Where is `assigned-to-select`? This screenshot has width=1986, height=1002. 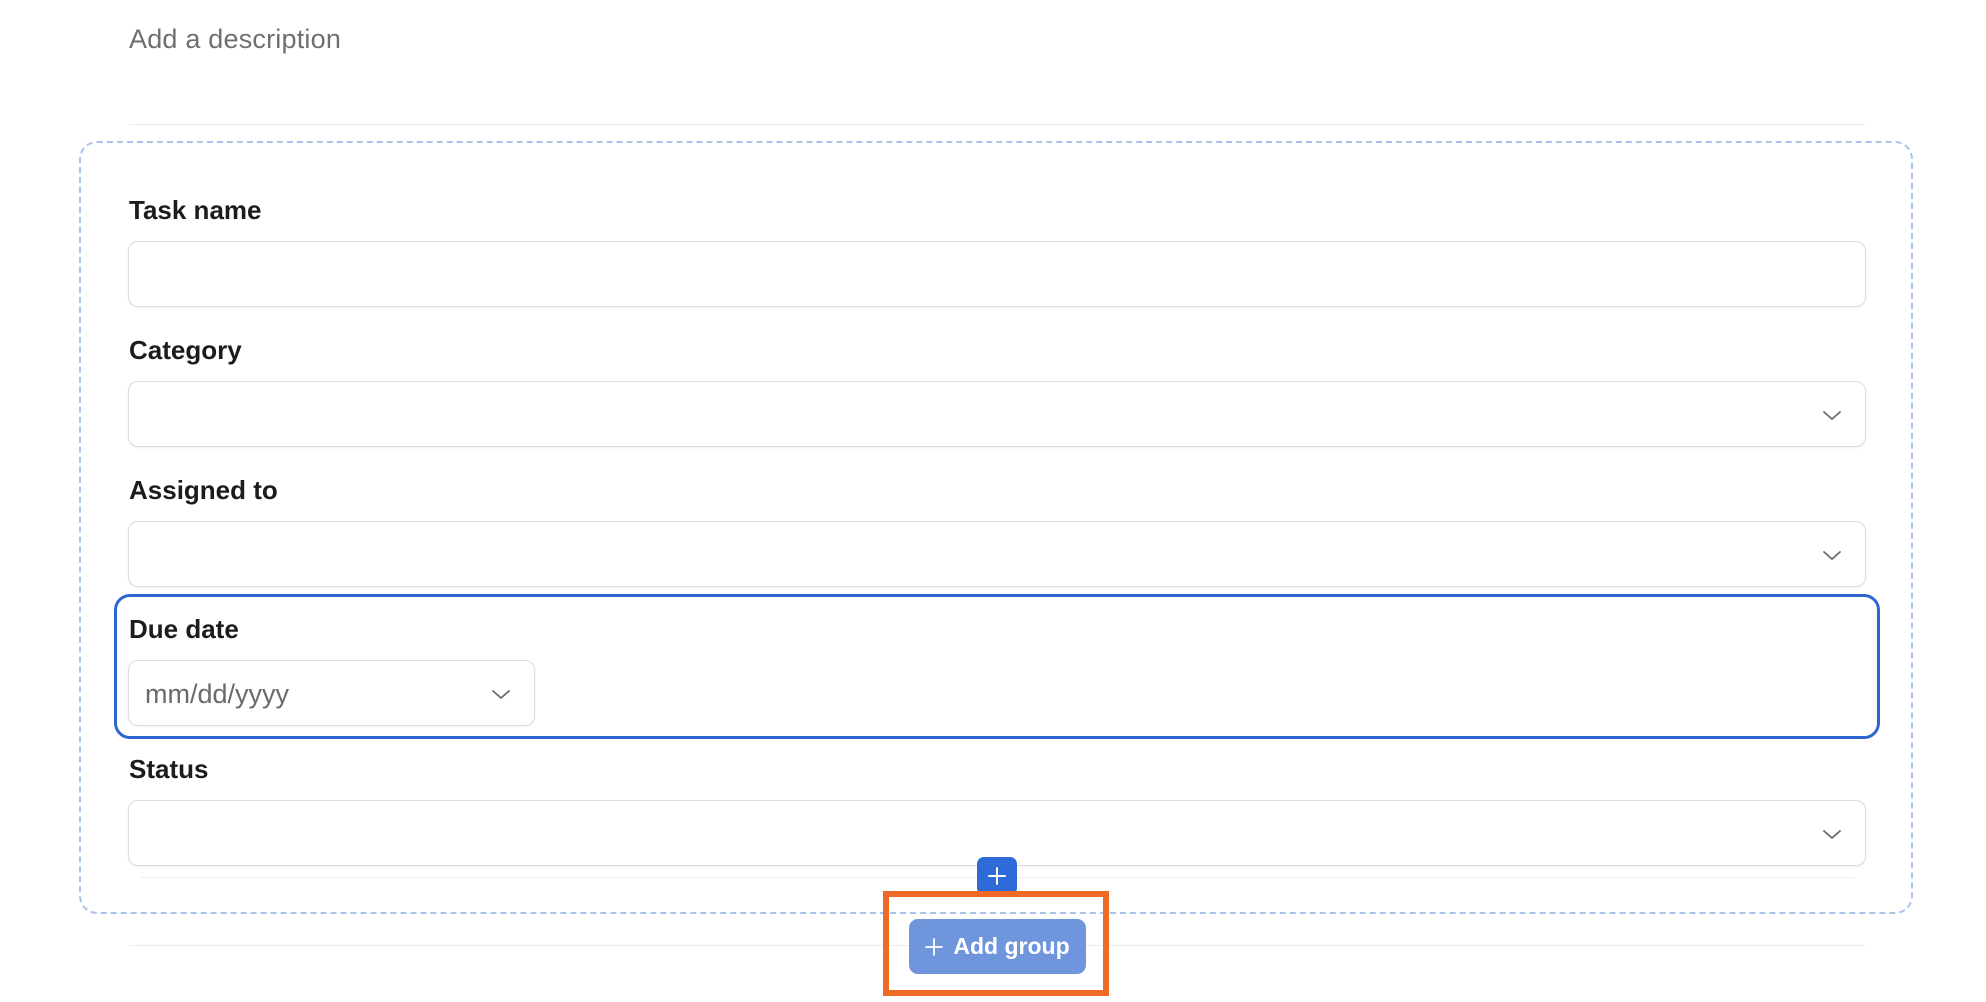 assigned-to-select is located at coordinates (997, 554).